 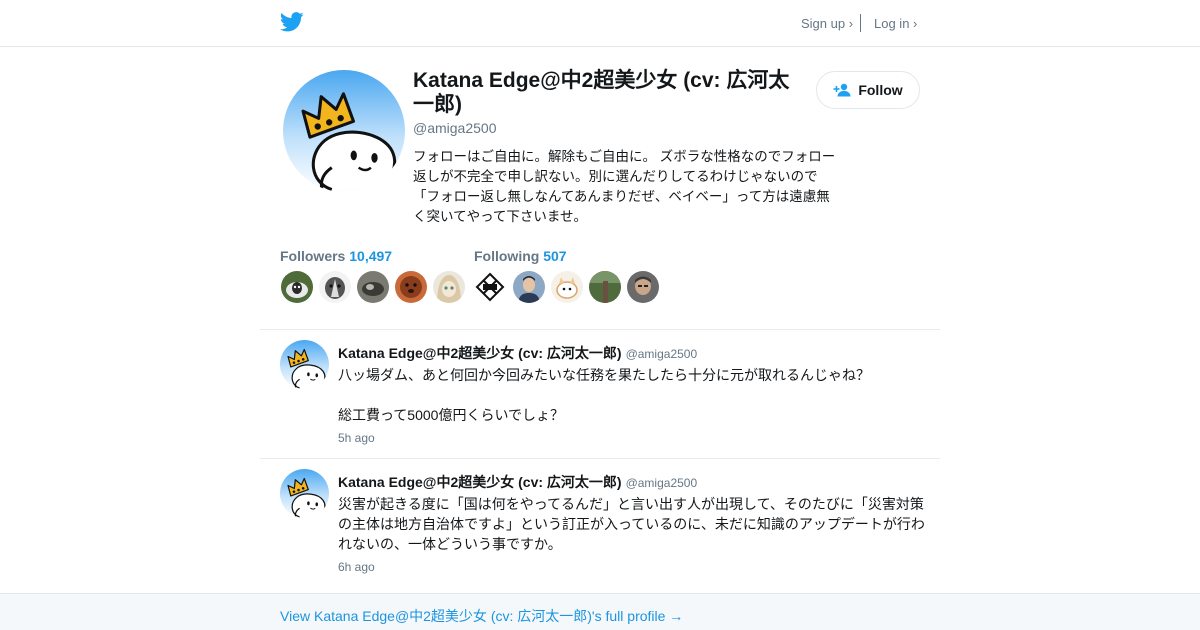 What do you see at coordinates (371, 256) in the screenshot?
I see `followers-count: 10,497` at bounding box center [371, 256].